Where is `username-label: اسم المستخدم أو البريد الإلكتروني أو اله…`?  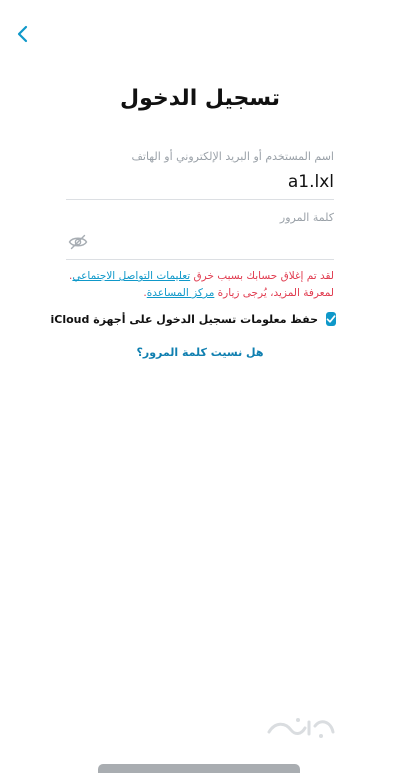
username-label: اسم المستخدم أو البريد الإلكتروني أو اله… is located at coordinates (233, 156).